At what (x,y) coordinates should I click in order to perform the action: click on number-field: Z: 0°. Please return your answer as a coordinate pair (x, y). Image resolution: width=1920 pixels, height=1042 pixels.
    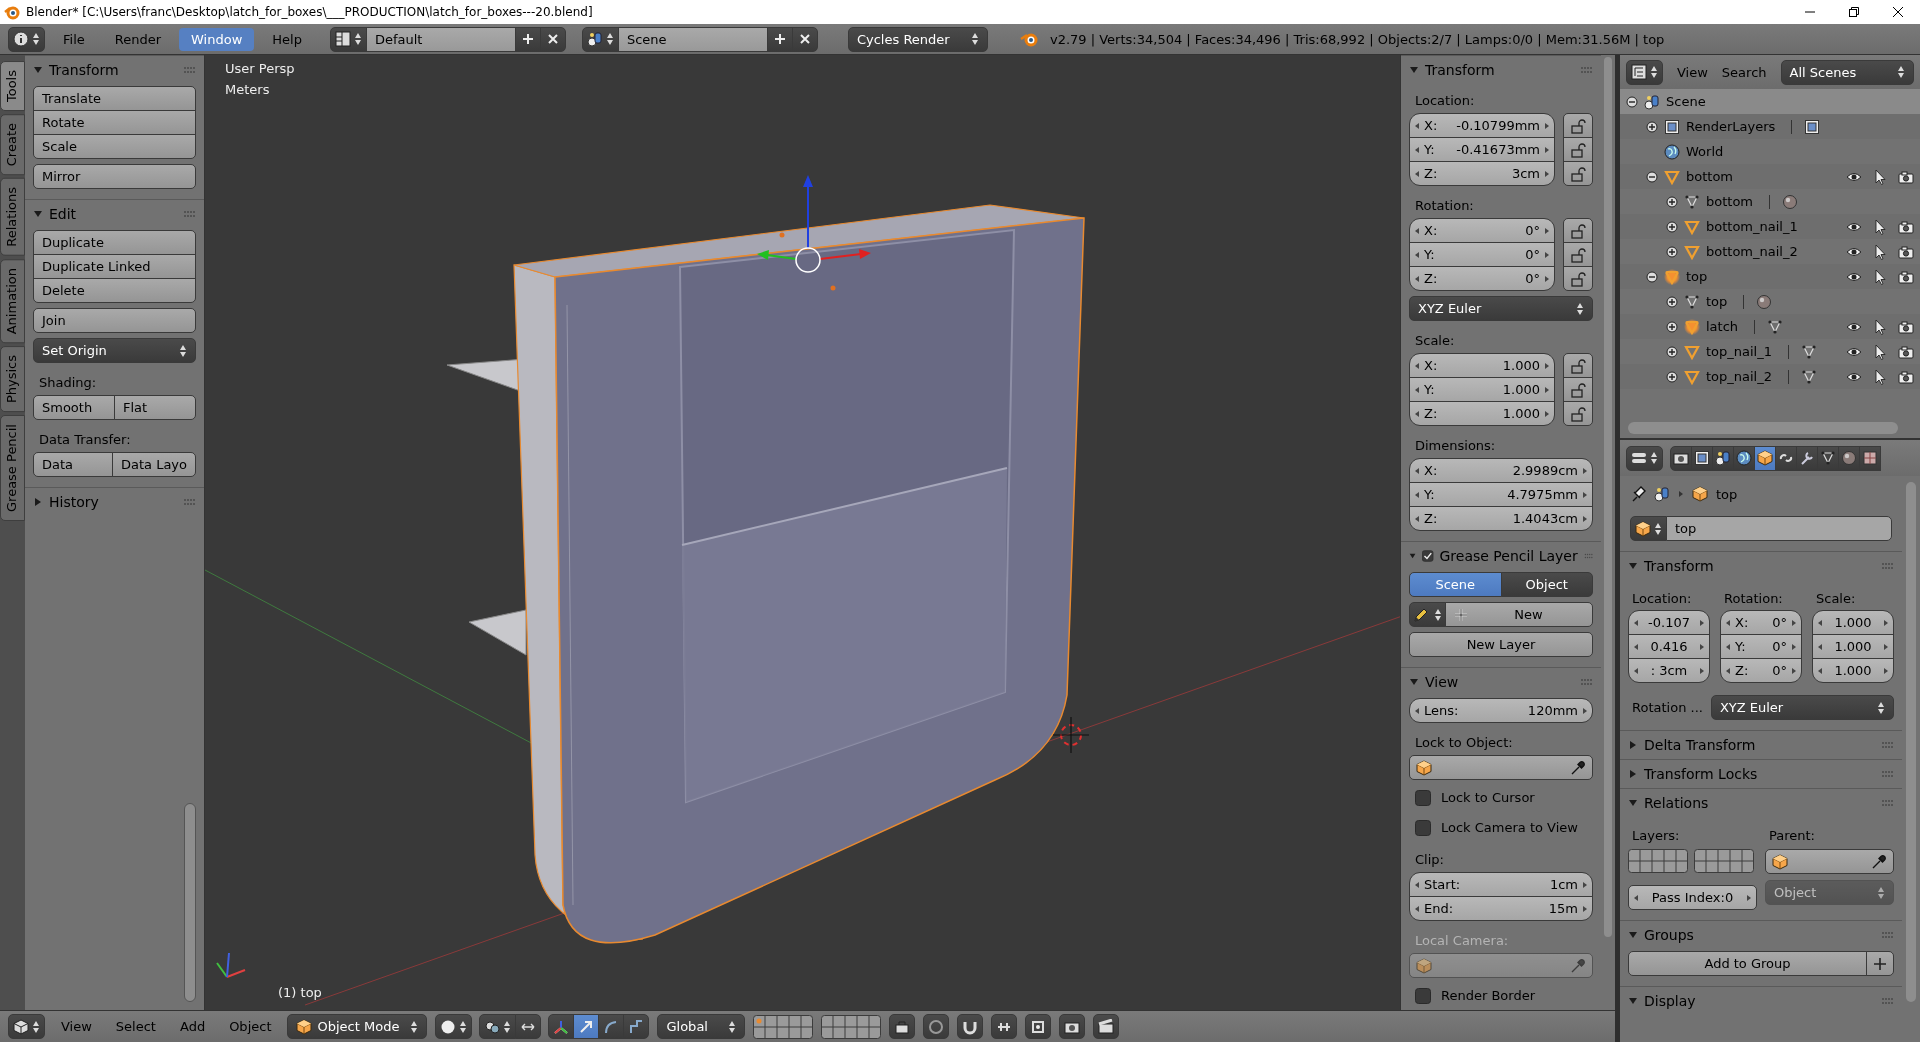
    Looking at the image, I should click on (1761, 670).